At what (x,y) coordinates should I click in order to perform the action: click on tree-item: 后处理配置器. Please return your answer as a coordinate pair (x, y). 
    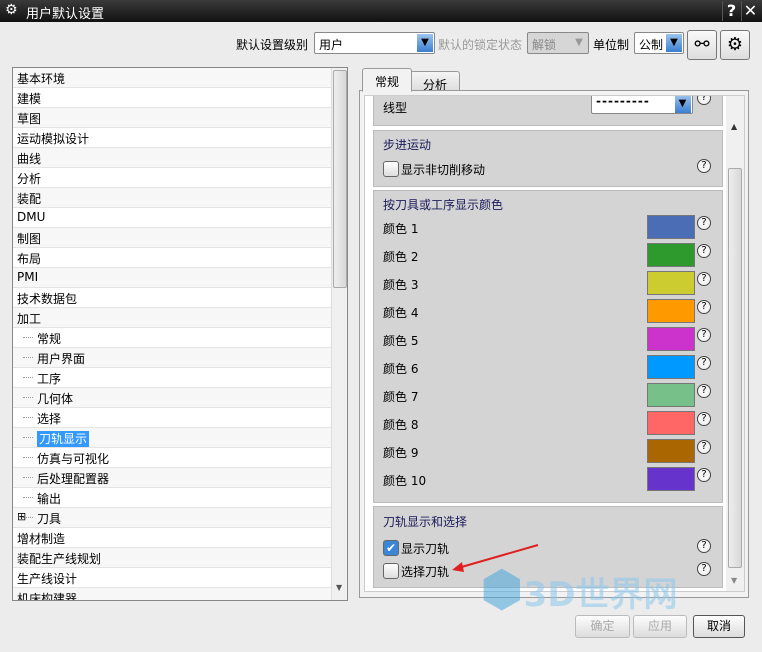
    Looking at the image, I should click on (172, 478).